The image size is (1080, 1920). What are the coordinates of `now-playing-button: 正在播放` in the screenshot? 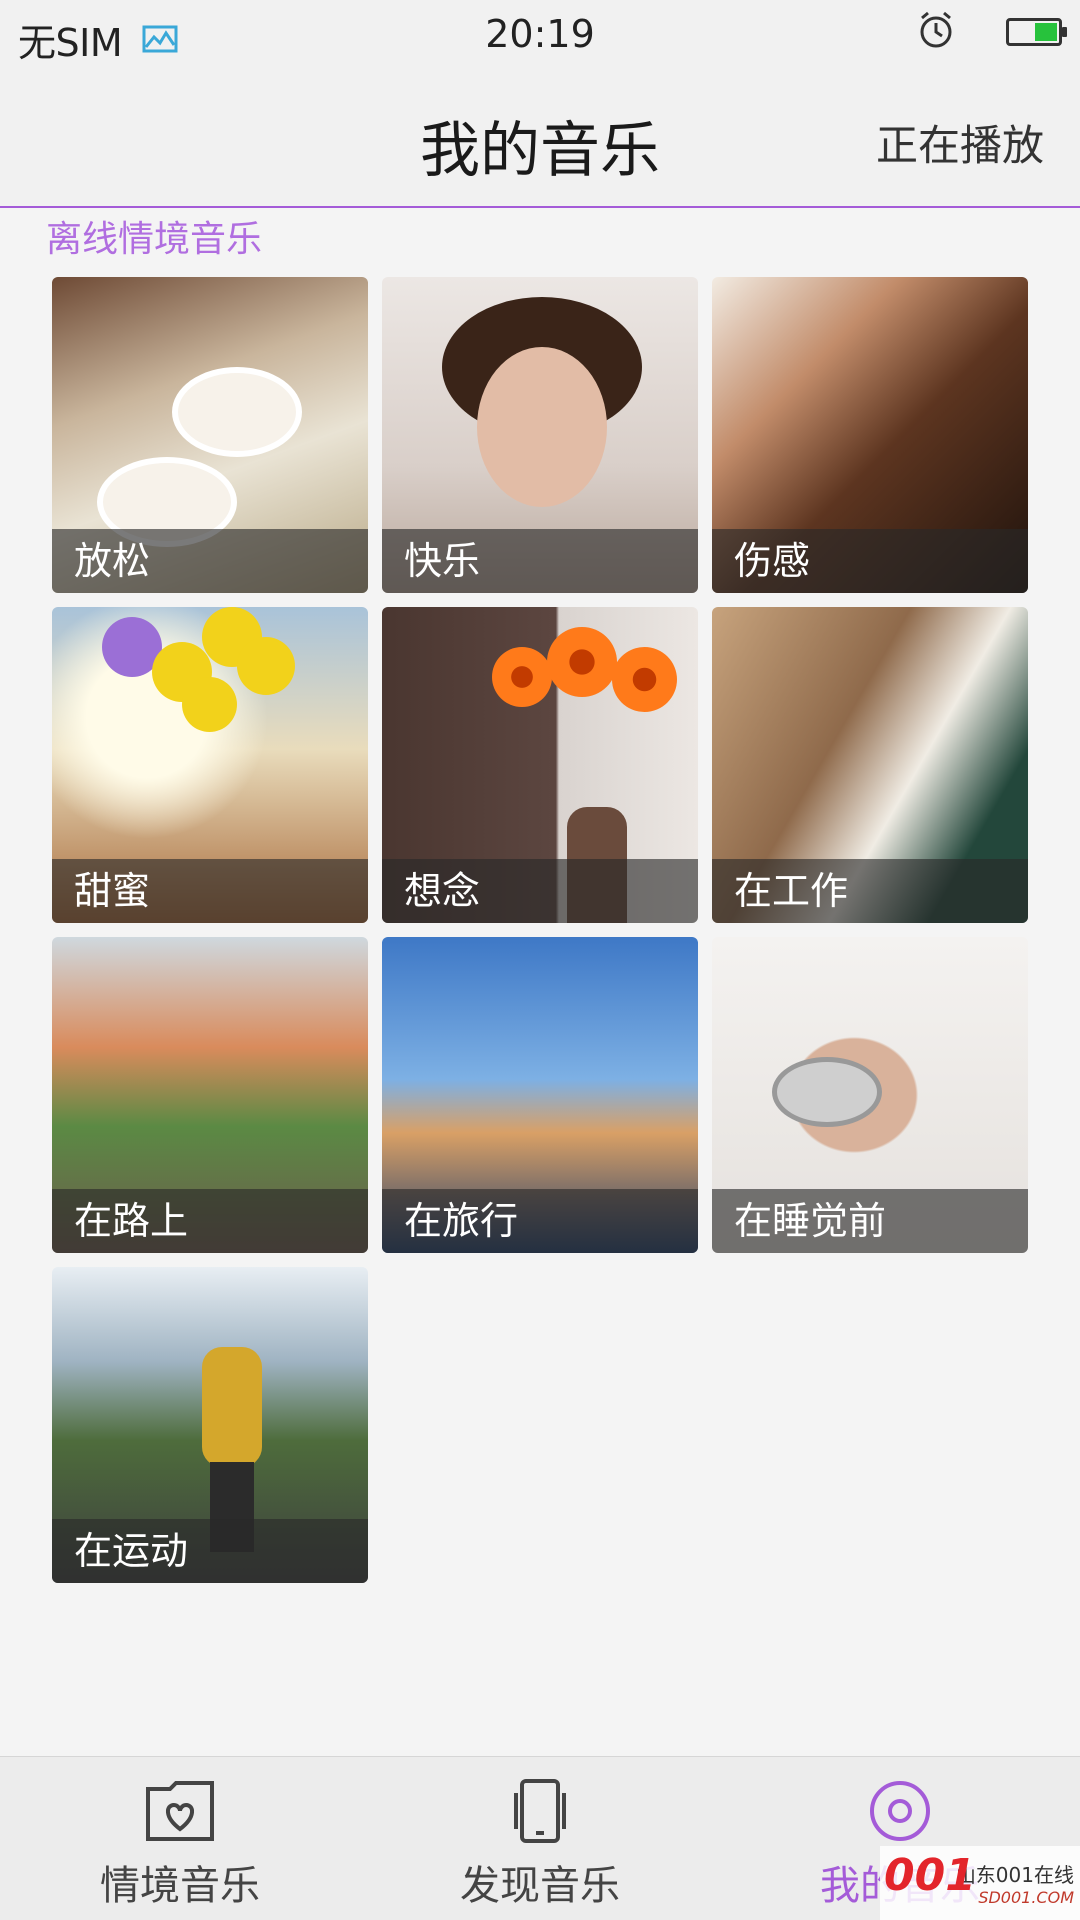 It's located at (960, 142).